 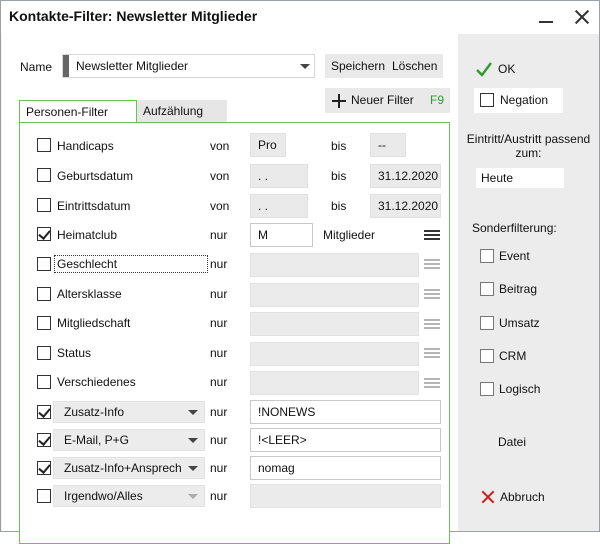 I want to click on entry-exit-field: Heute, so click(x=520, y=178).